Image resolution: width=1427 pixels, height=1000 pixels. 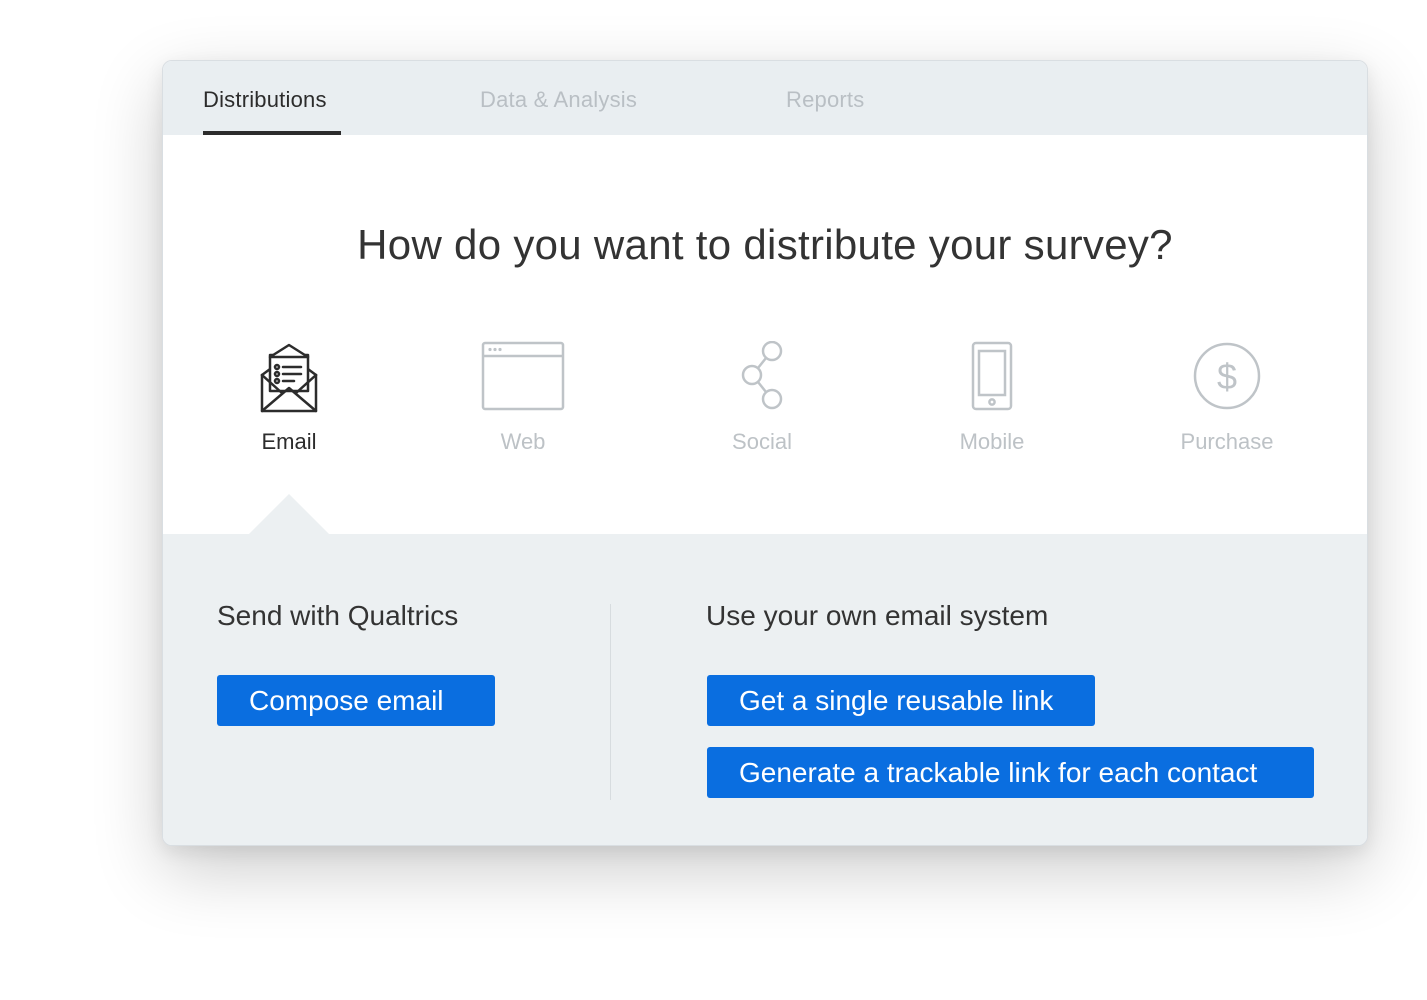 I want to click on channel-mobile: Mobile, so click(x=992, y=398).